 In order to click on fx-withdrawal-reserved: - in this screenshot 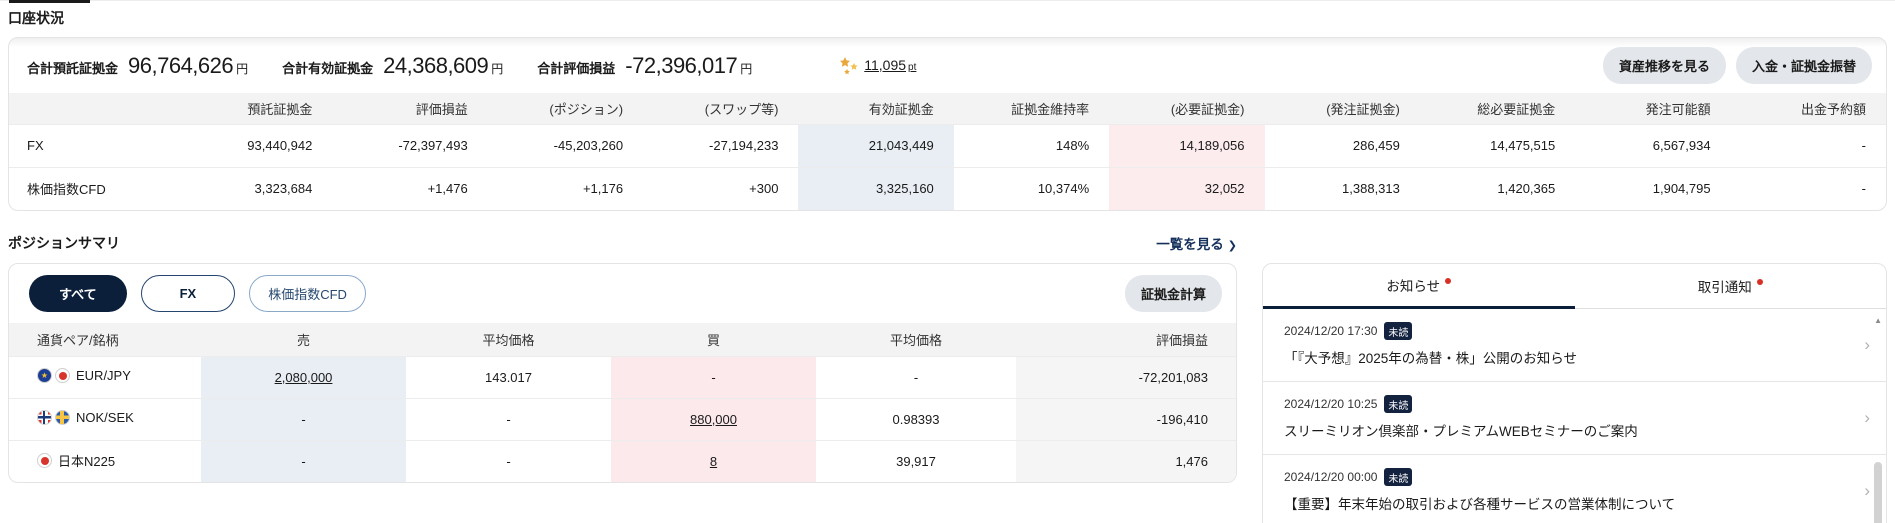, I will do `click(1863, 145)`.